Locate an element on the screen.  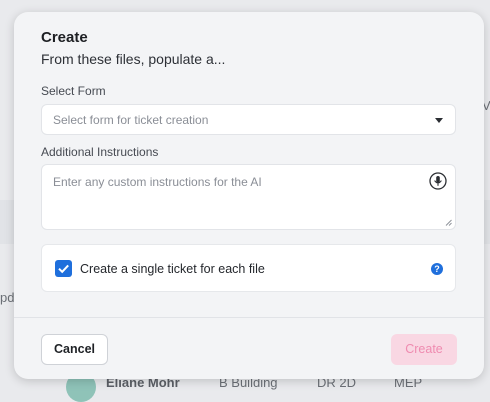
select-form-placeholder: Select form for ticket creation is located at coordinates (131, 120).